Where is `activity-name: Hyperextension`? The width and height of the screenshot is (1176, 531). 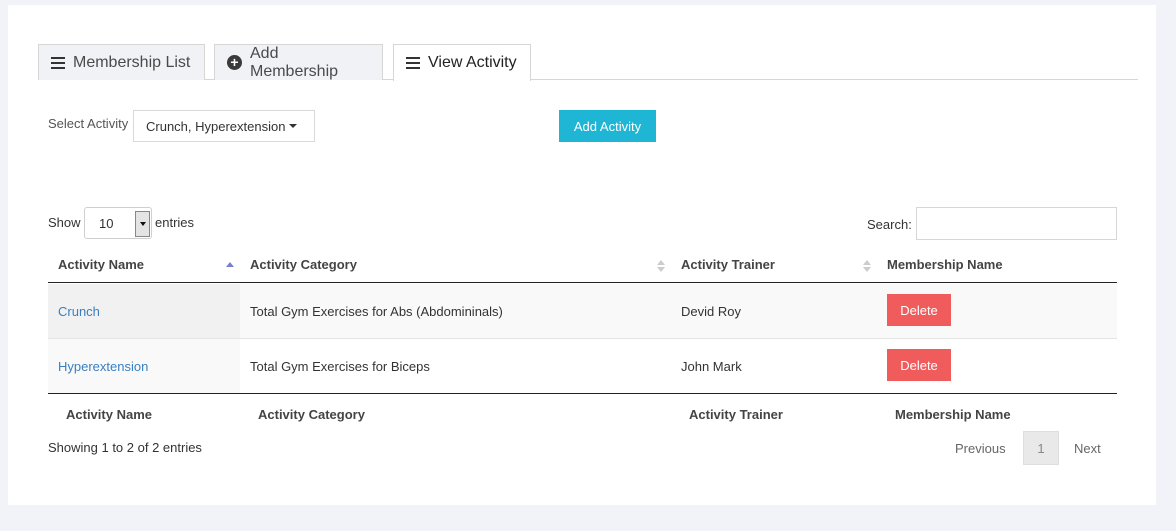
activity-name: Hyperextension is located at coordinates (103, 366).